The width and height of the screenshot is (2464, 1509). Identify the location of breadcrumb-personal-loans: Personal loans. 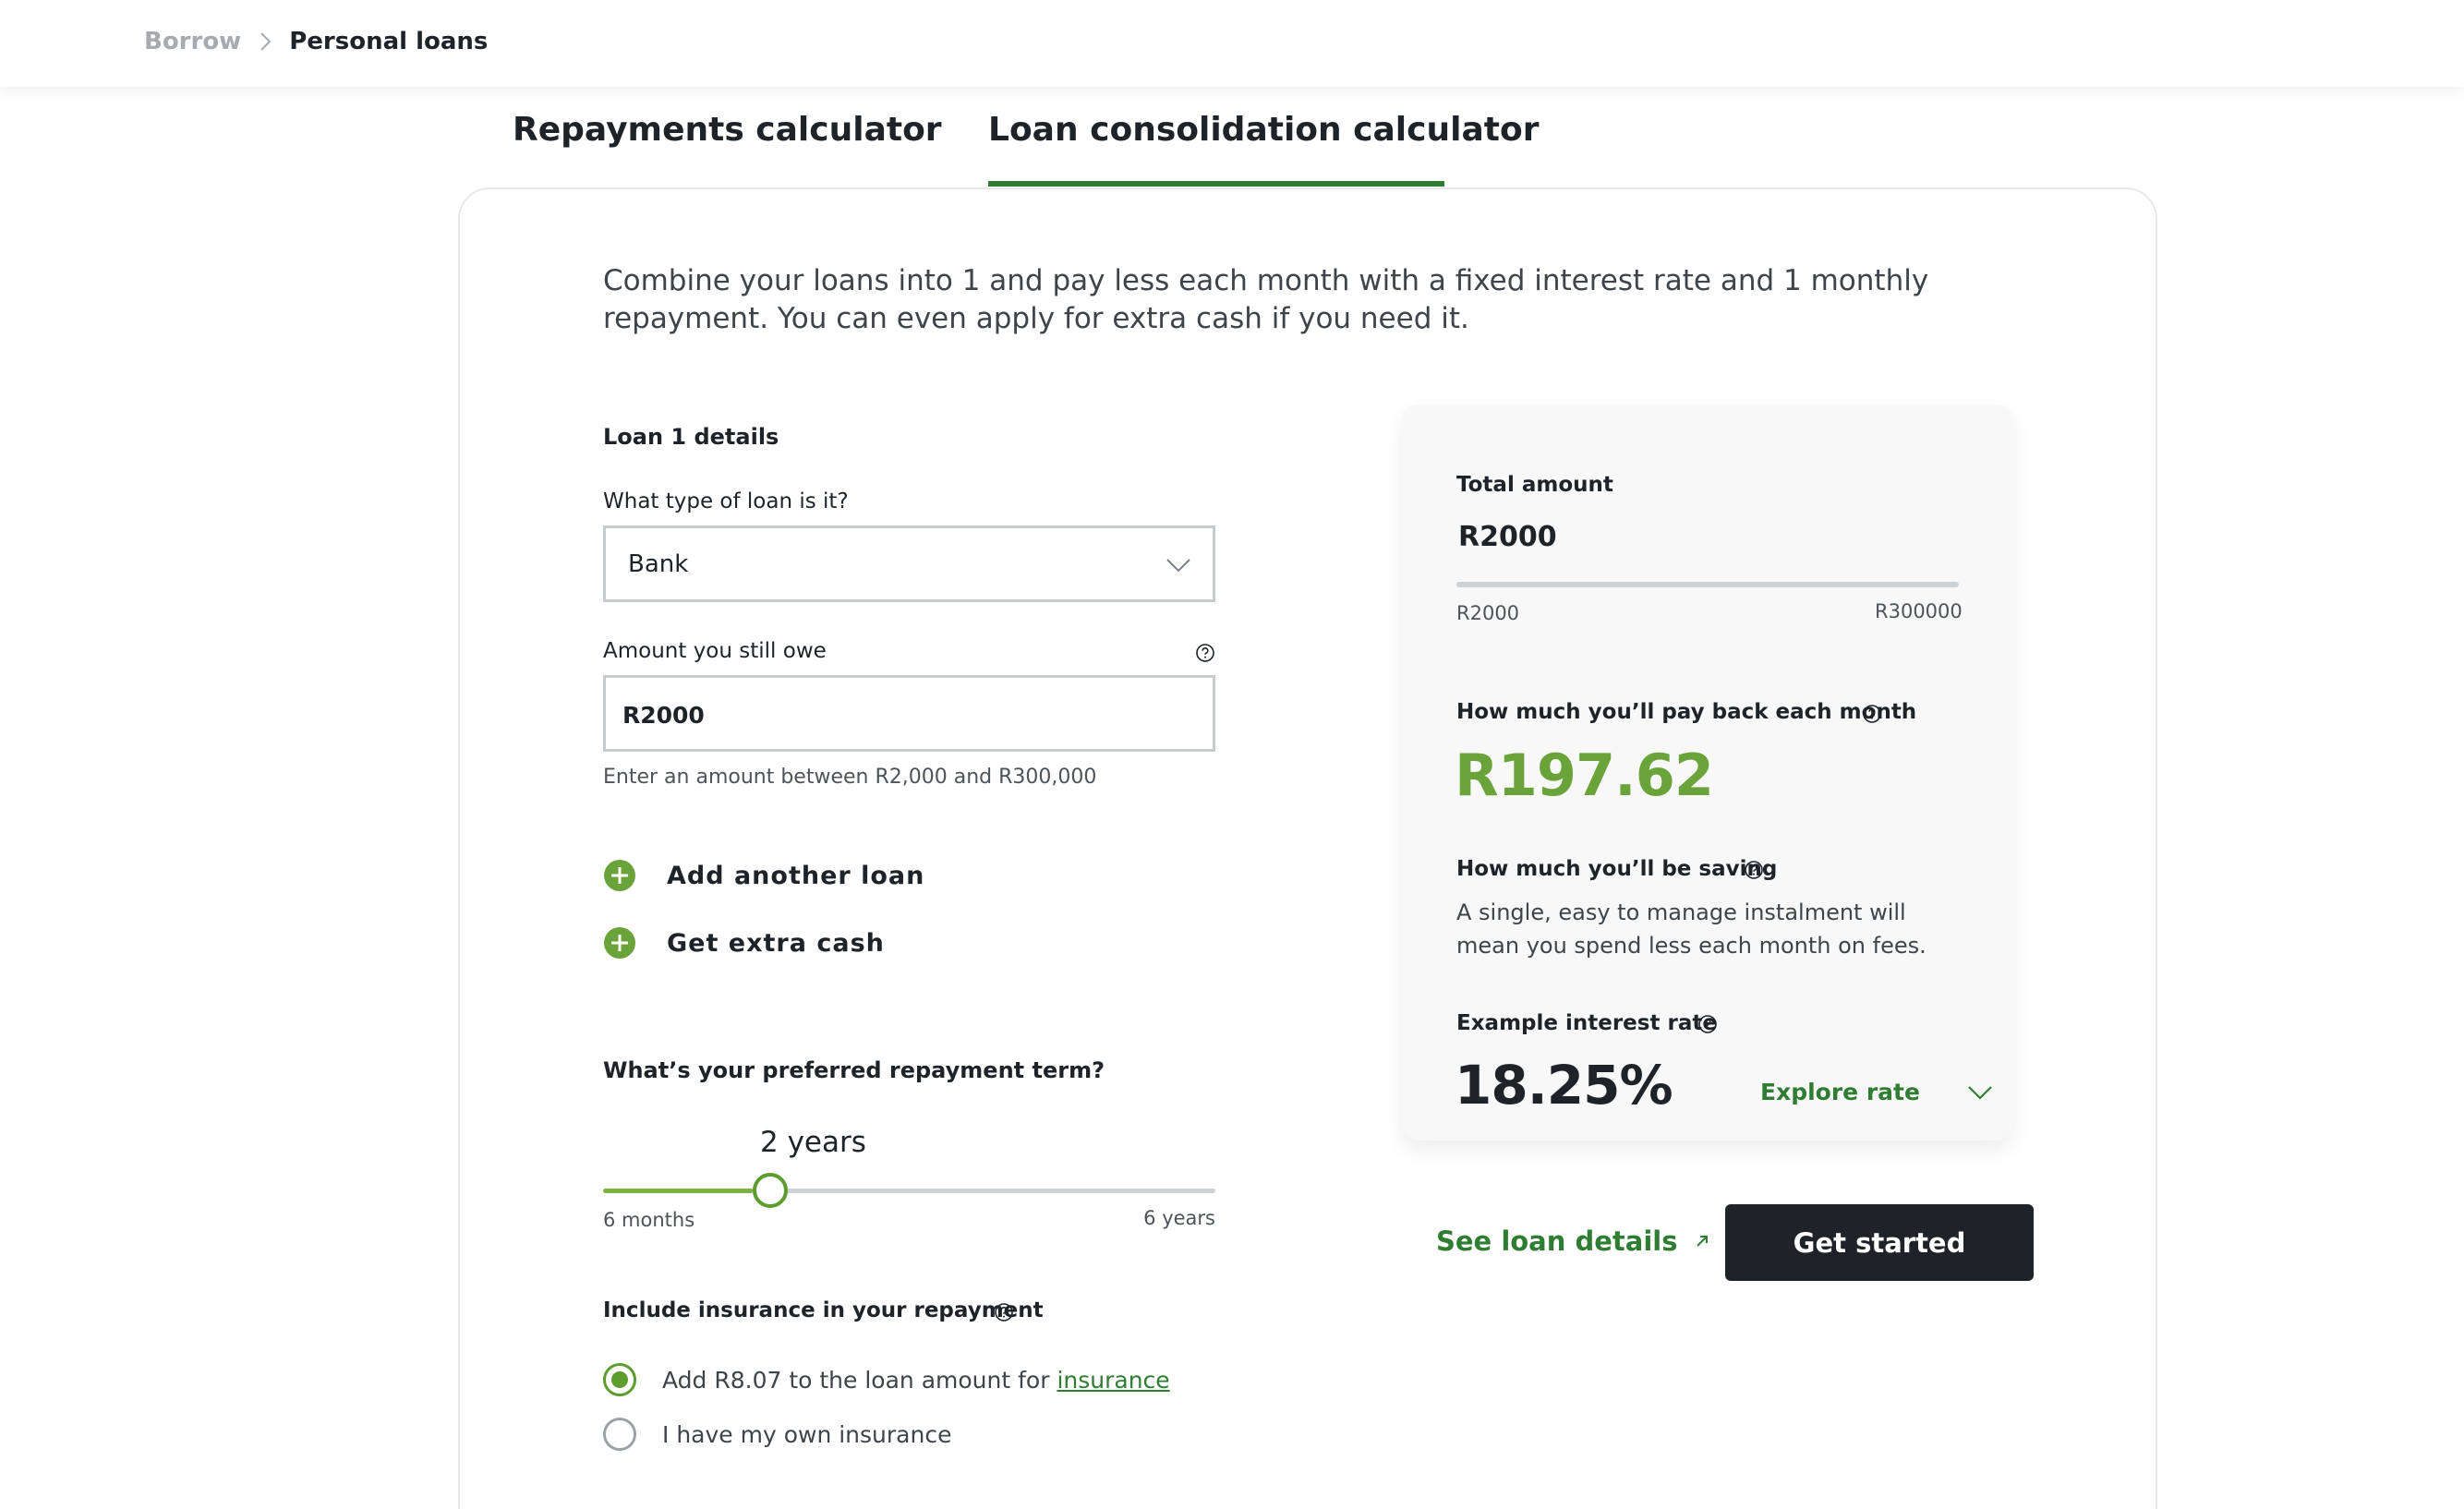
(389, 42).